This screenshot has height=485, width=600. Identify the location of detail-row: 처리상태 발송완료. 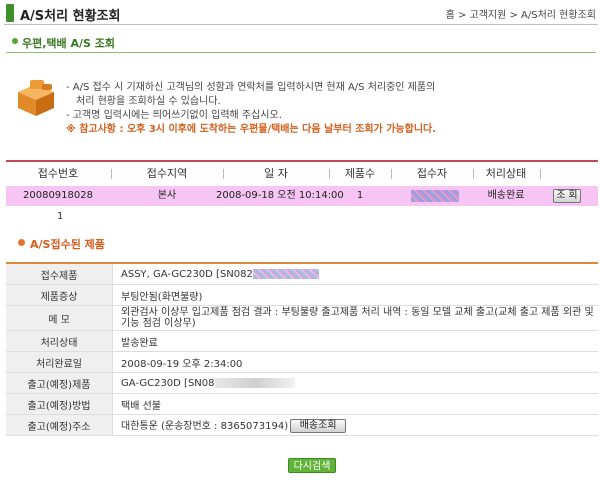
(302, 341).